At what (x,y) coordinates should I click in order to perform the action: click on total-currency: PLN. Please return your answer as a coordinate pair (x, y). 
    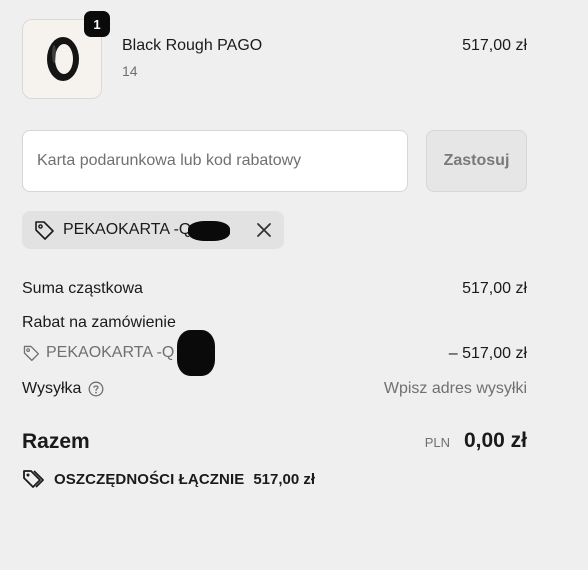
    Looking at the image, I should click on (437, 442).